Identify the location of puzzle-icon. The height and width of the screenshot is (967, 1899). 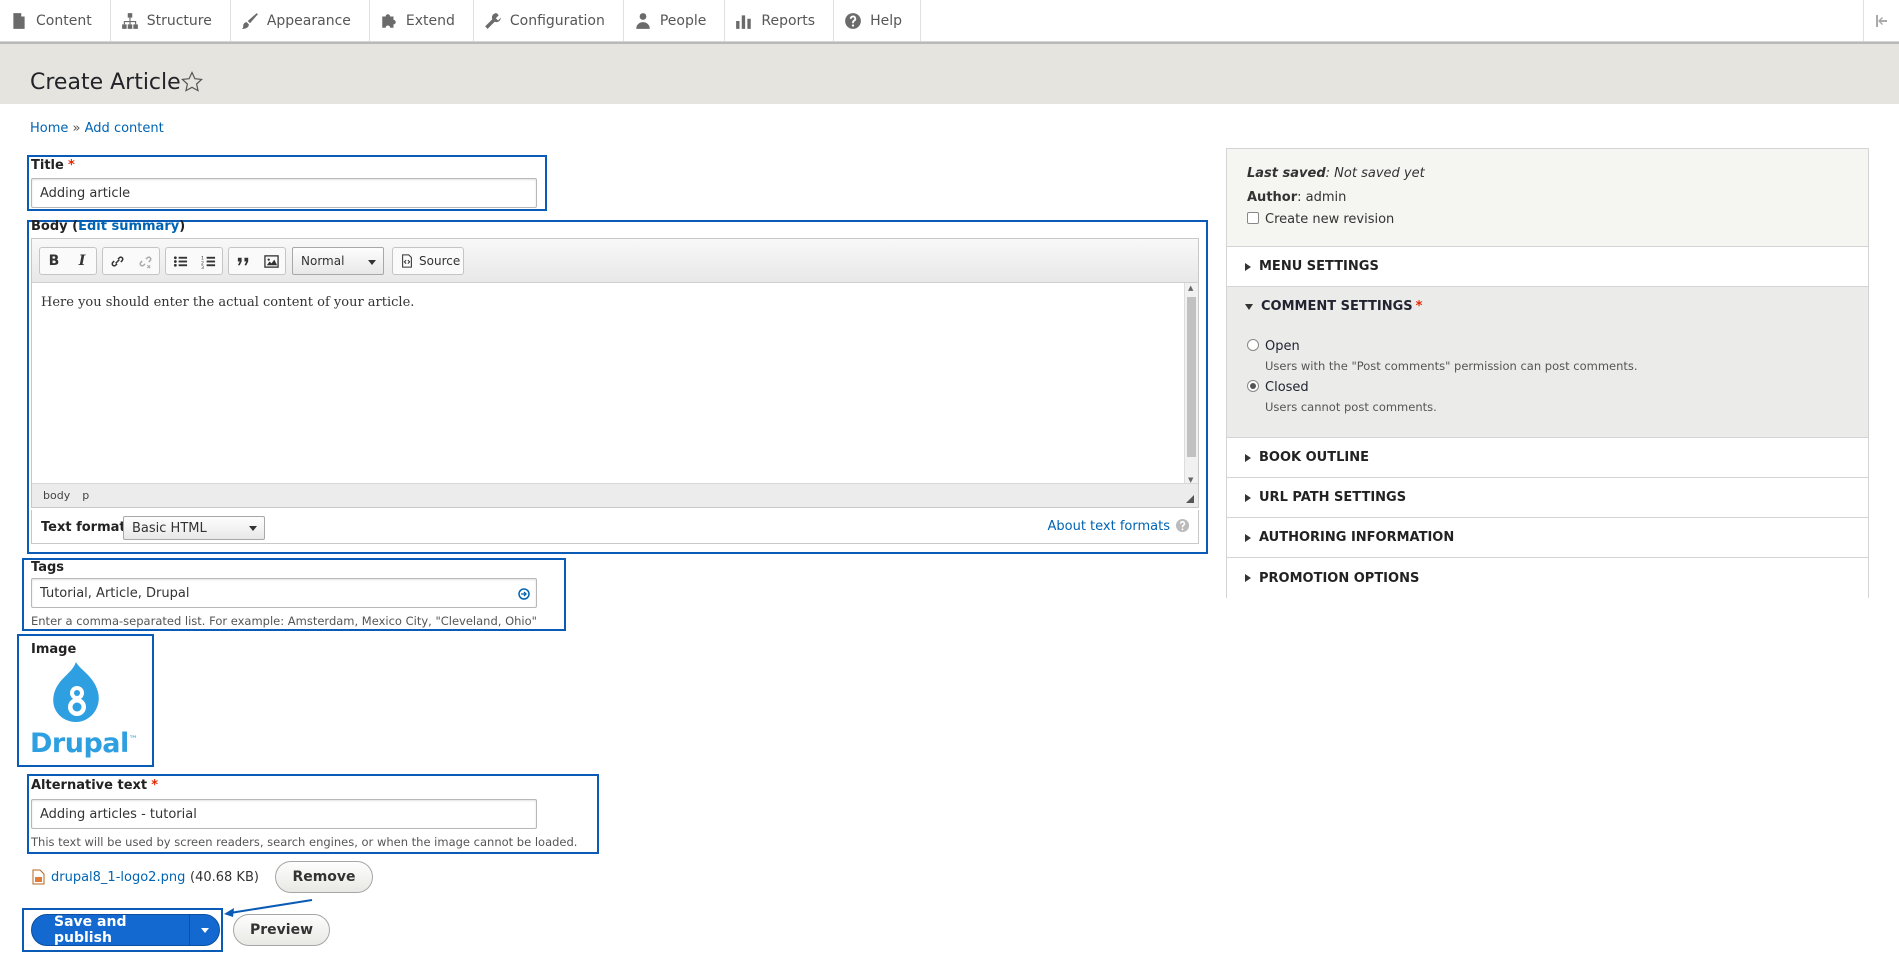
(389, 20).